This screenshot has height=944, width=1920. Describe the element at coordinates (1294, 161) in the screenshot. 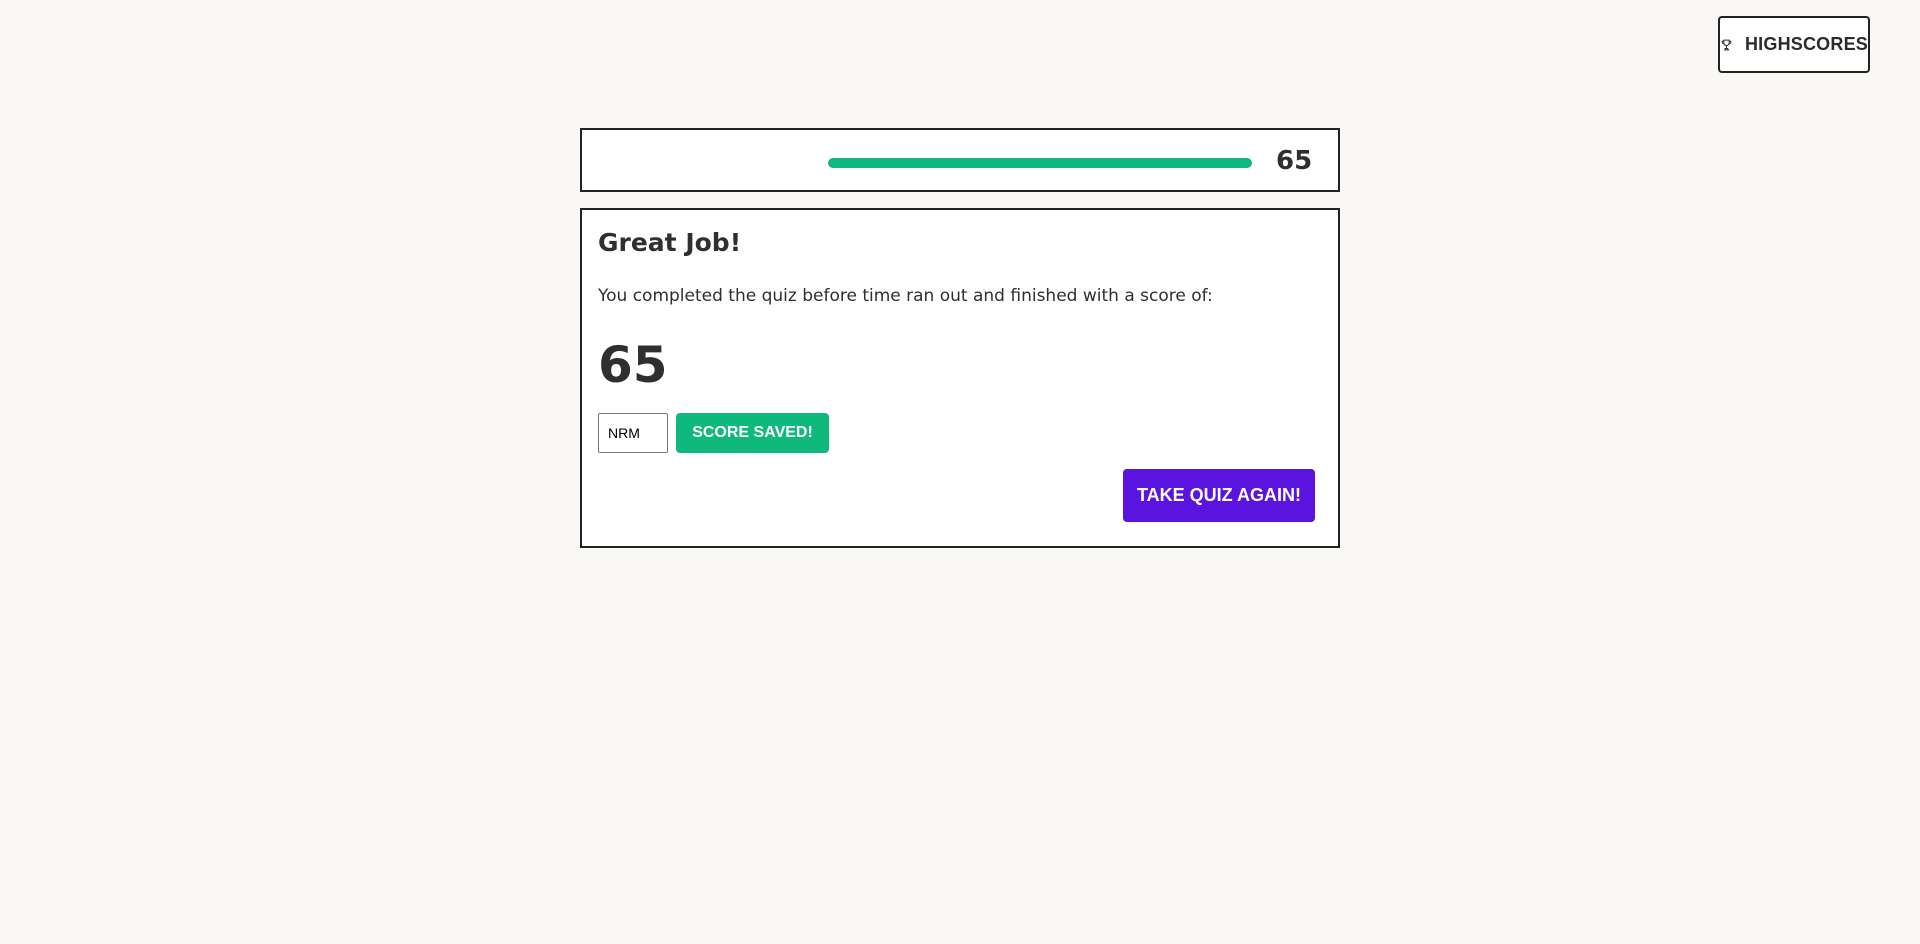

I see `timer-value: 65` at that location.